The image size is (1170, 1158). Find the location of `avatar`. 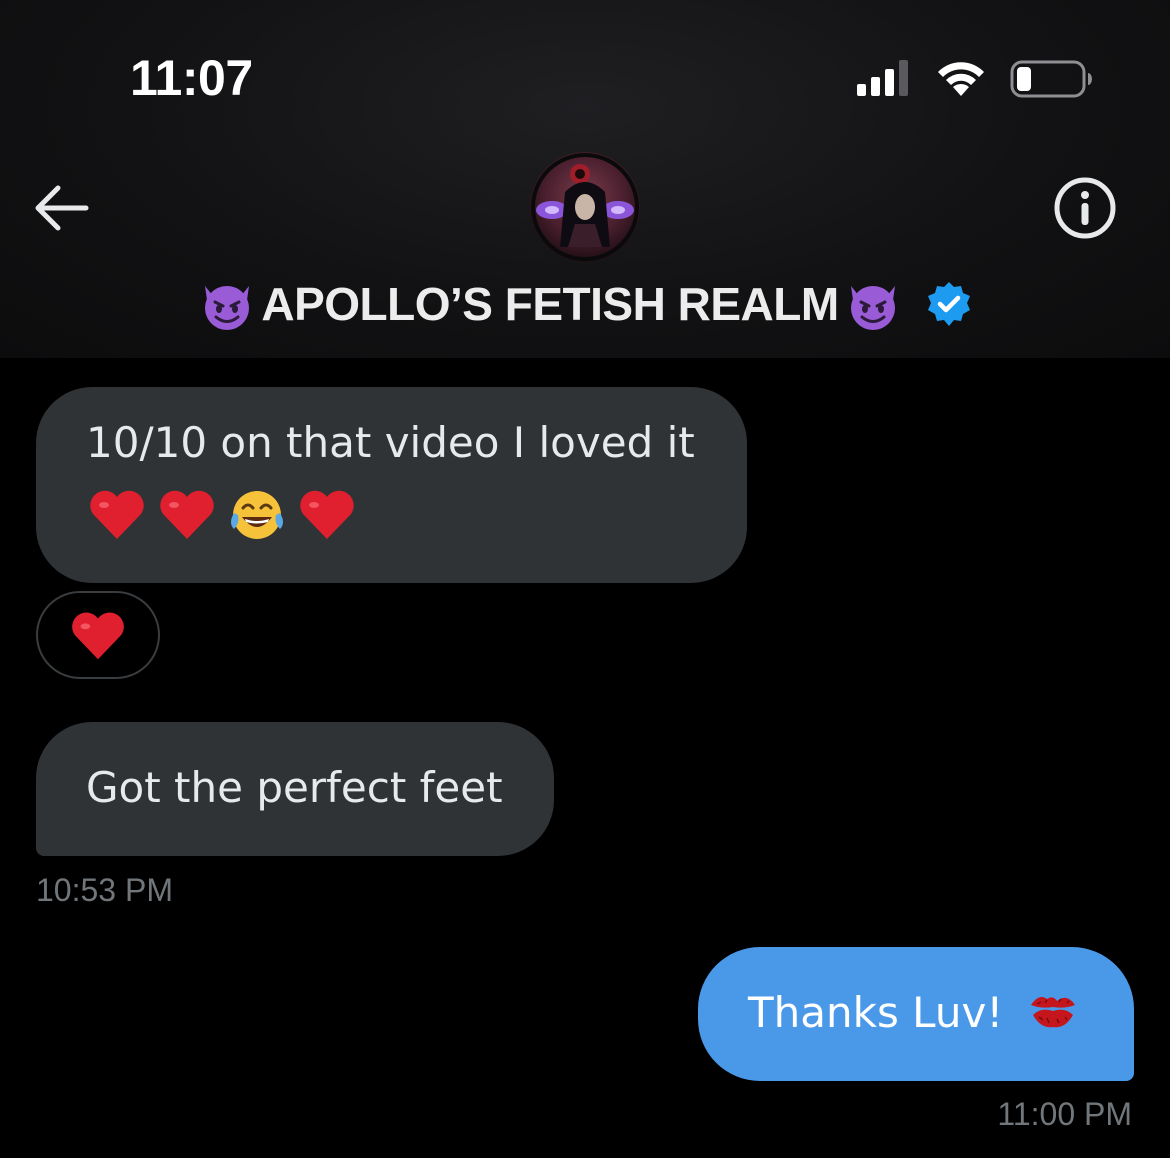

avatar is located at coordinates (585, 207).